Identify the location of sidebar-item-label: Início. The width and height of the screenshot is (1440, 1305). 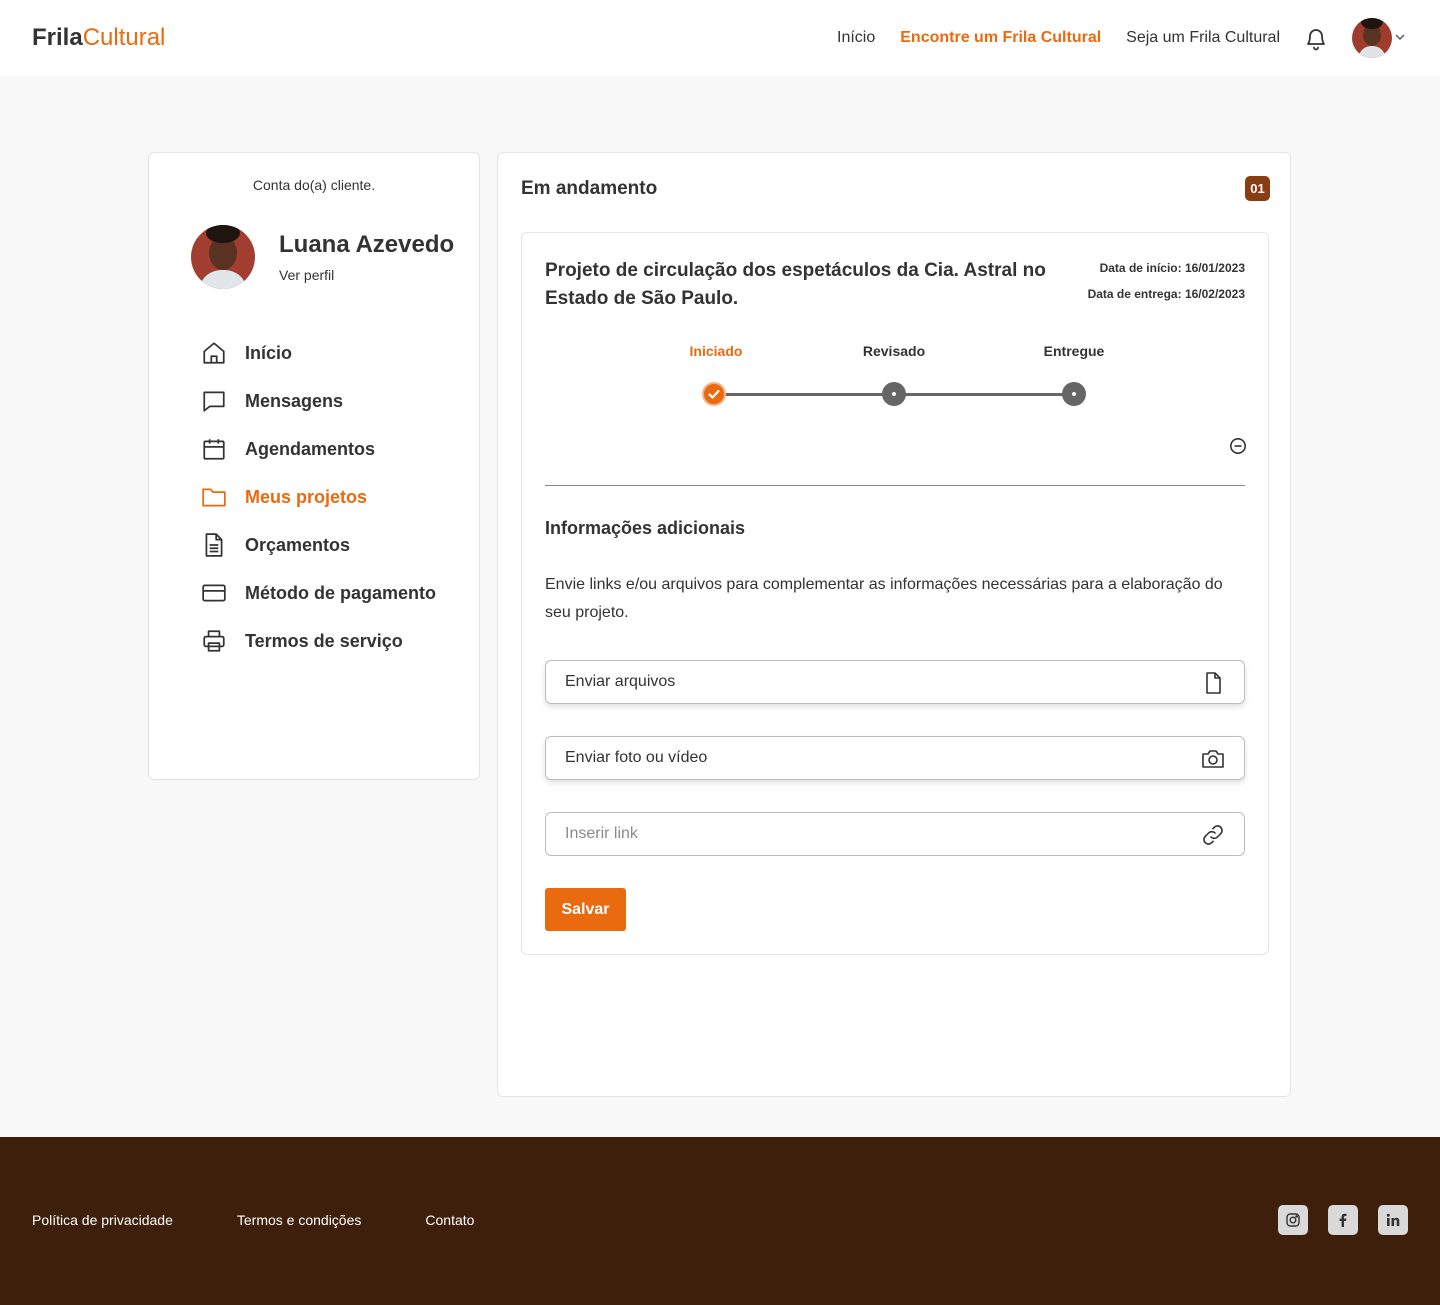
(269, 352).